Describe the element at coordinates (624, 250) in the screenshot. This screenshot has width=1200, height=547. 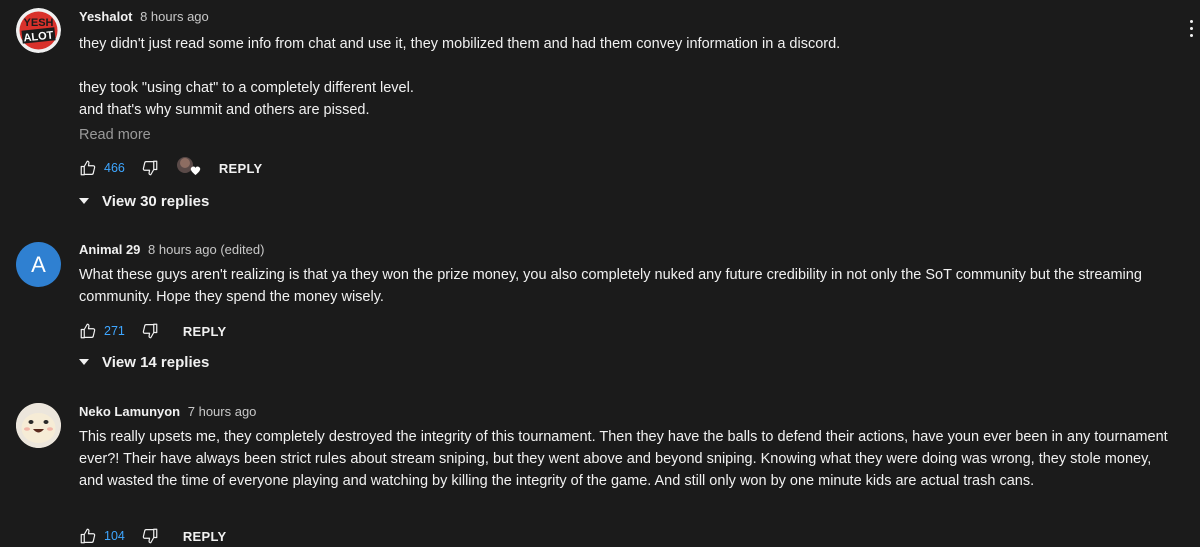
I see `comment-header: Animal 29 8 hours ago (edited)` at that location.